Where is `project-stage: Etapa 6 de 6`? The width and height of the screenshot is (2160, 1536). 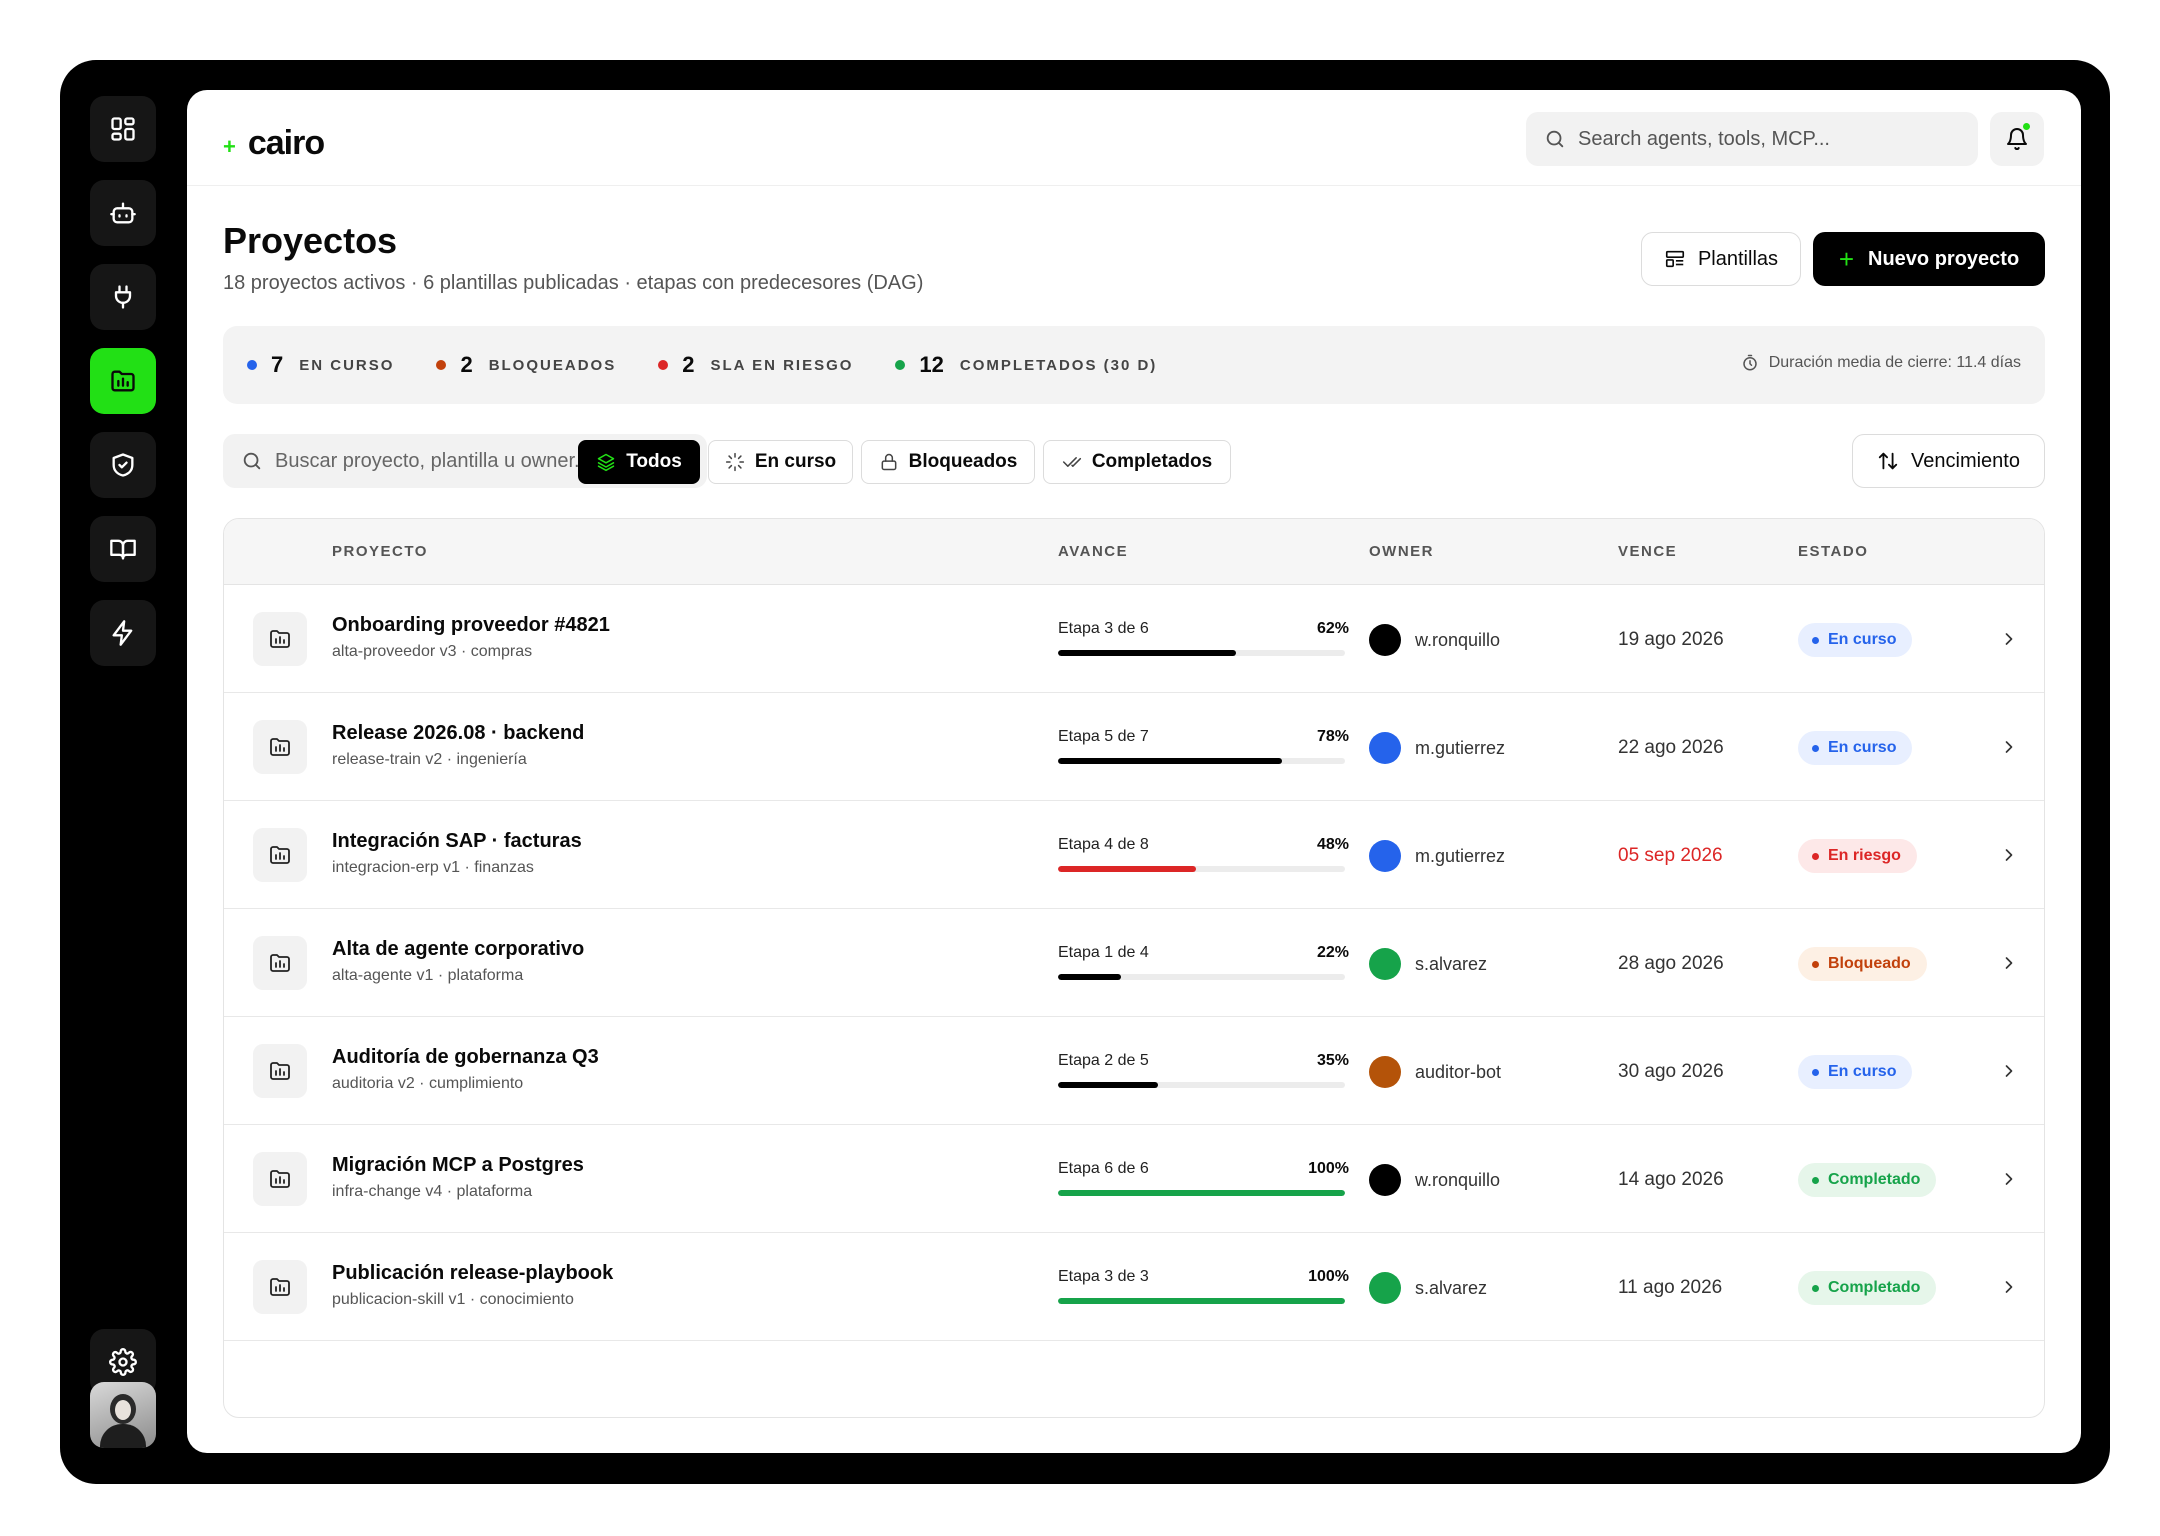 project-stage: Etapa 6 de 6 is located at coordinates (1103, 1168).